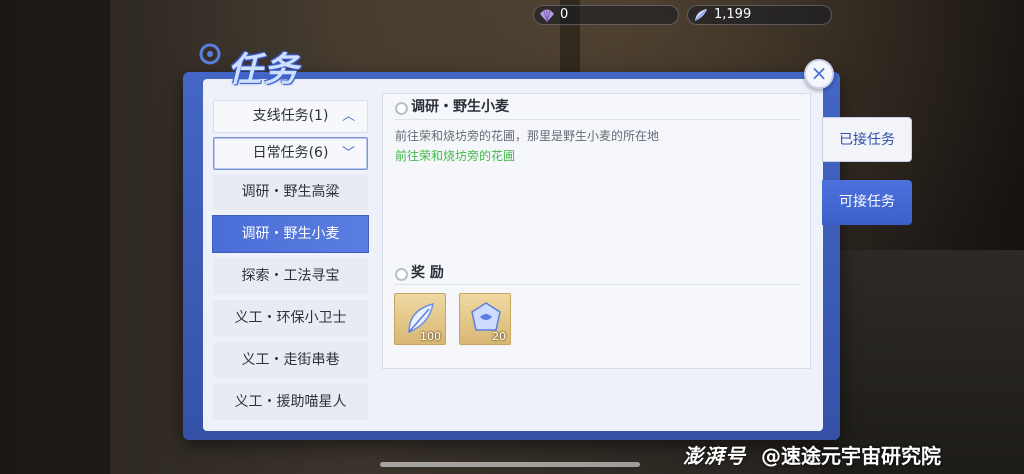 The width and height of the screenshot is (1024, 474). I want to click on close-button: ×, so click(819, 74).